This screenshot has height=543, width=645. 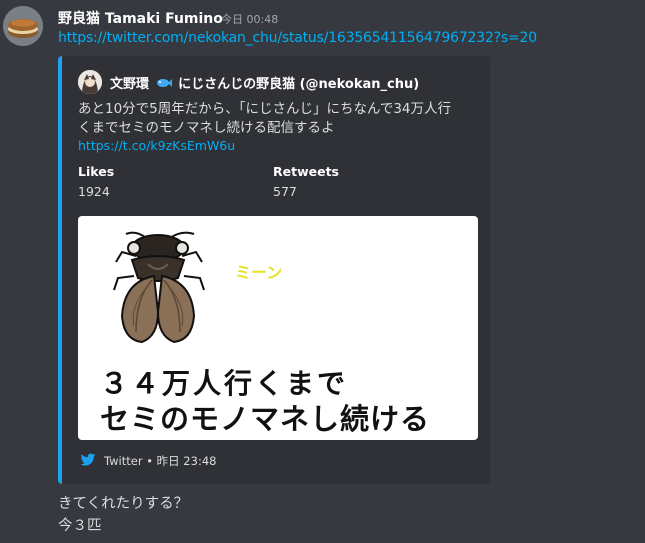 I want to click on field-retweets-value: 577, so click(x=285, y=191).